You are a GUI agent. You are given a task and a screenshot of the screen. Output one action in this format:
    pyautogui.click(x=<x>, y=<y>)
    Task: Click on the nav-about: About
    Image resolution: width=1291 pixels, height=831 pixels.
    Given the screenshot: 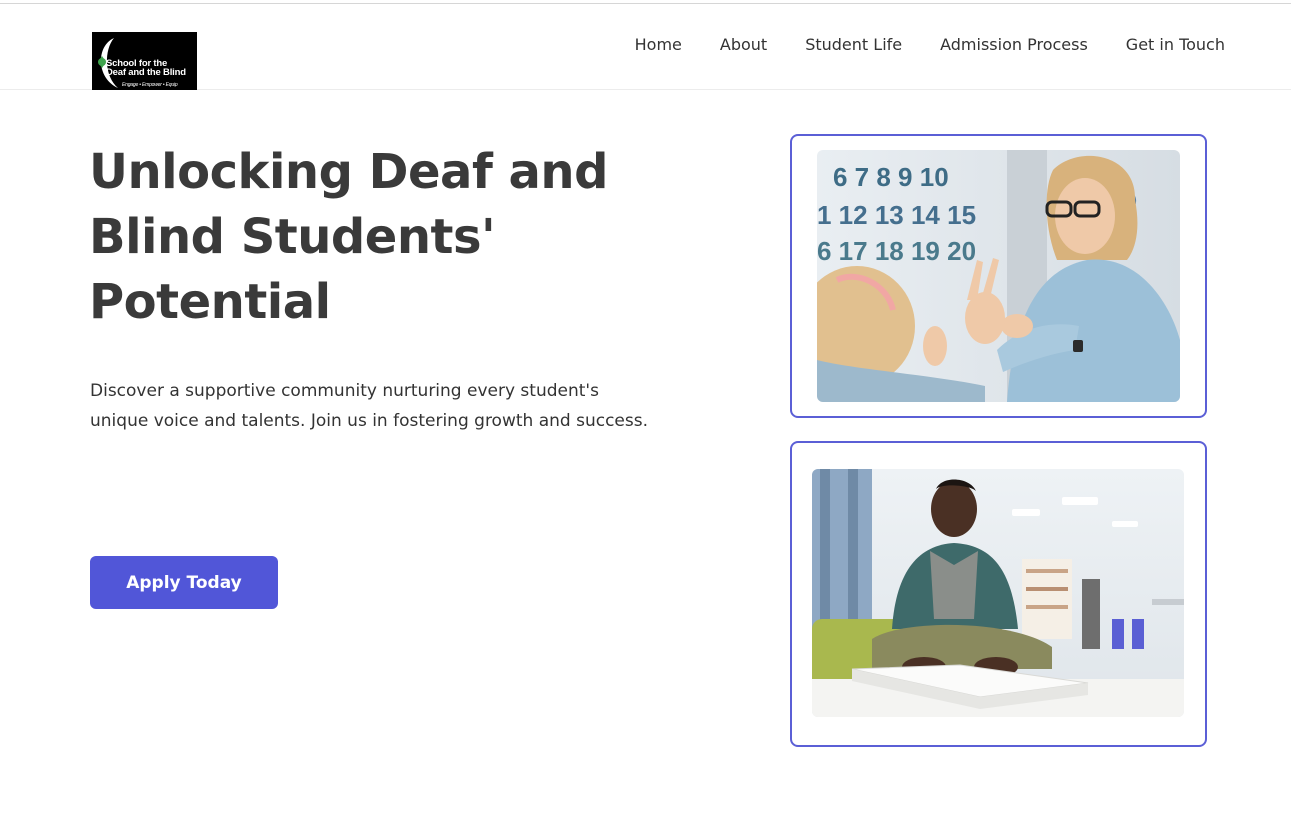 What is the action you would take?
    pyautogui.click(x=743, y=45)
    